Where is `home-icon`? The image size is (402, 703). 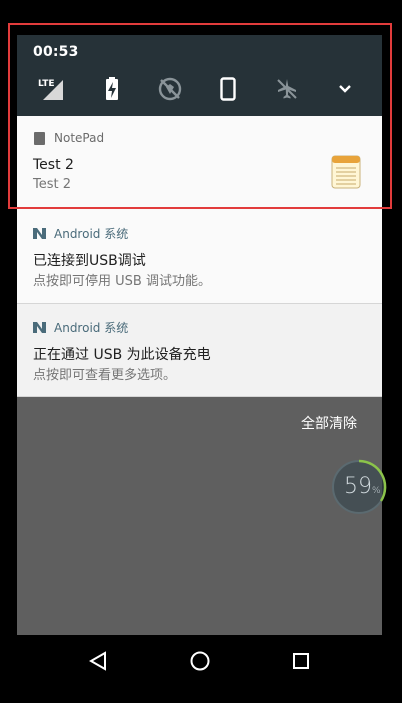 home-icon is located at coordinates (200, 661).